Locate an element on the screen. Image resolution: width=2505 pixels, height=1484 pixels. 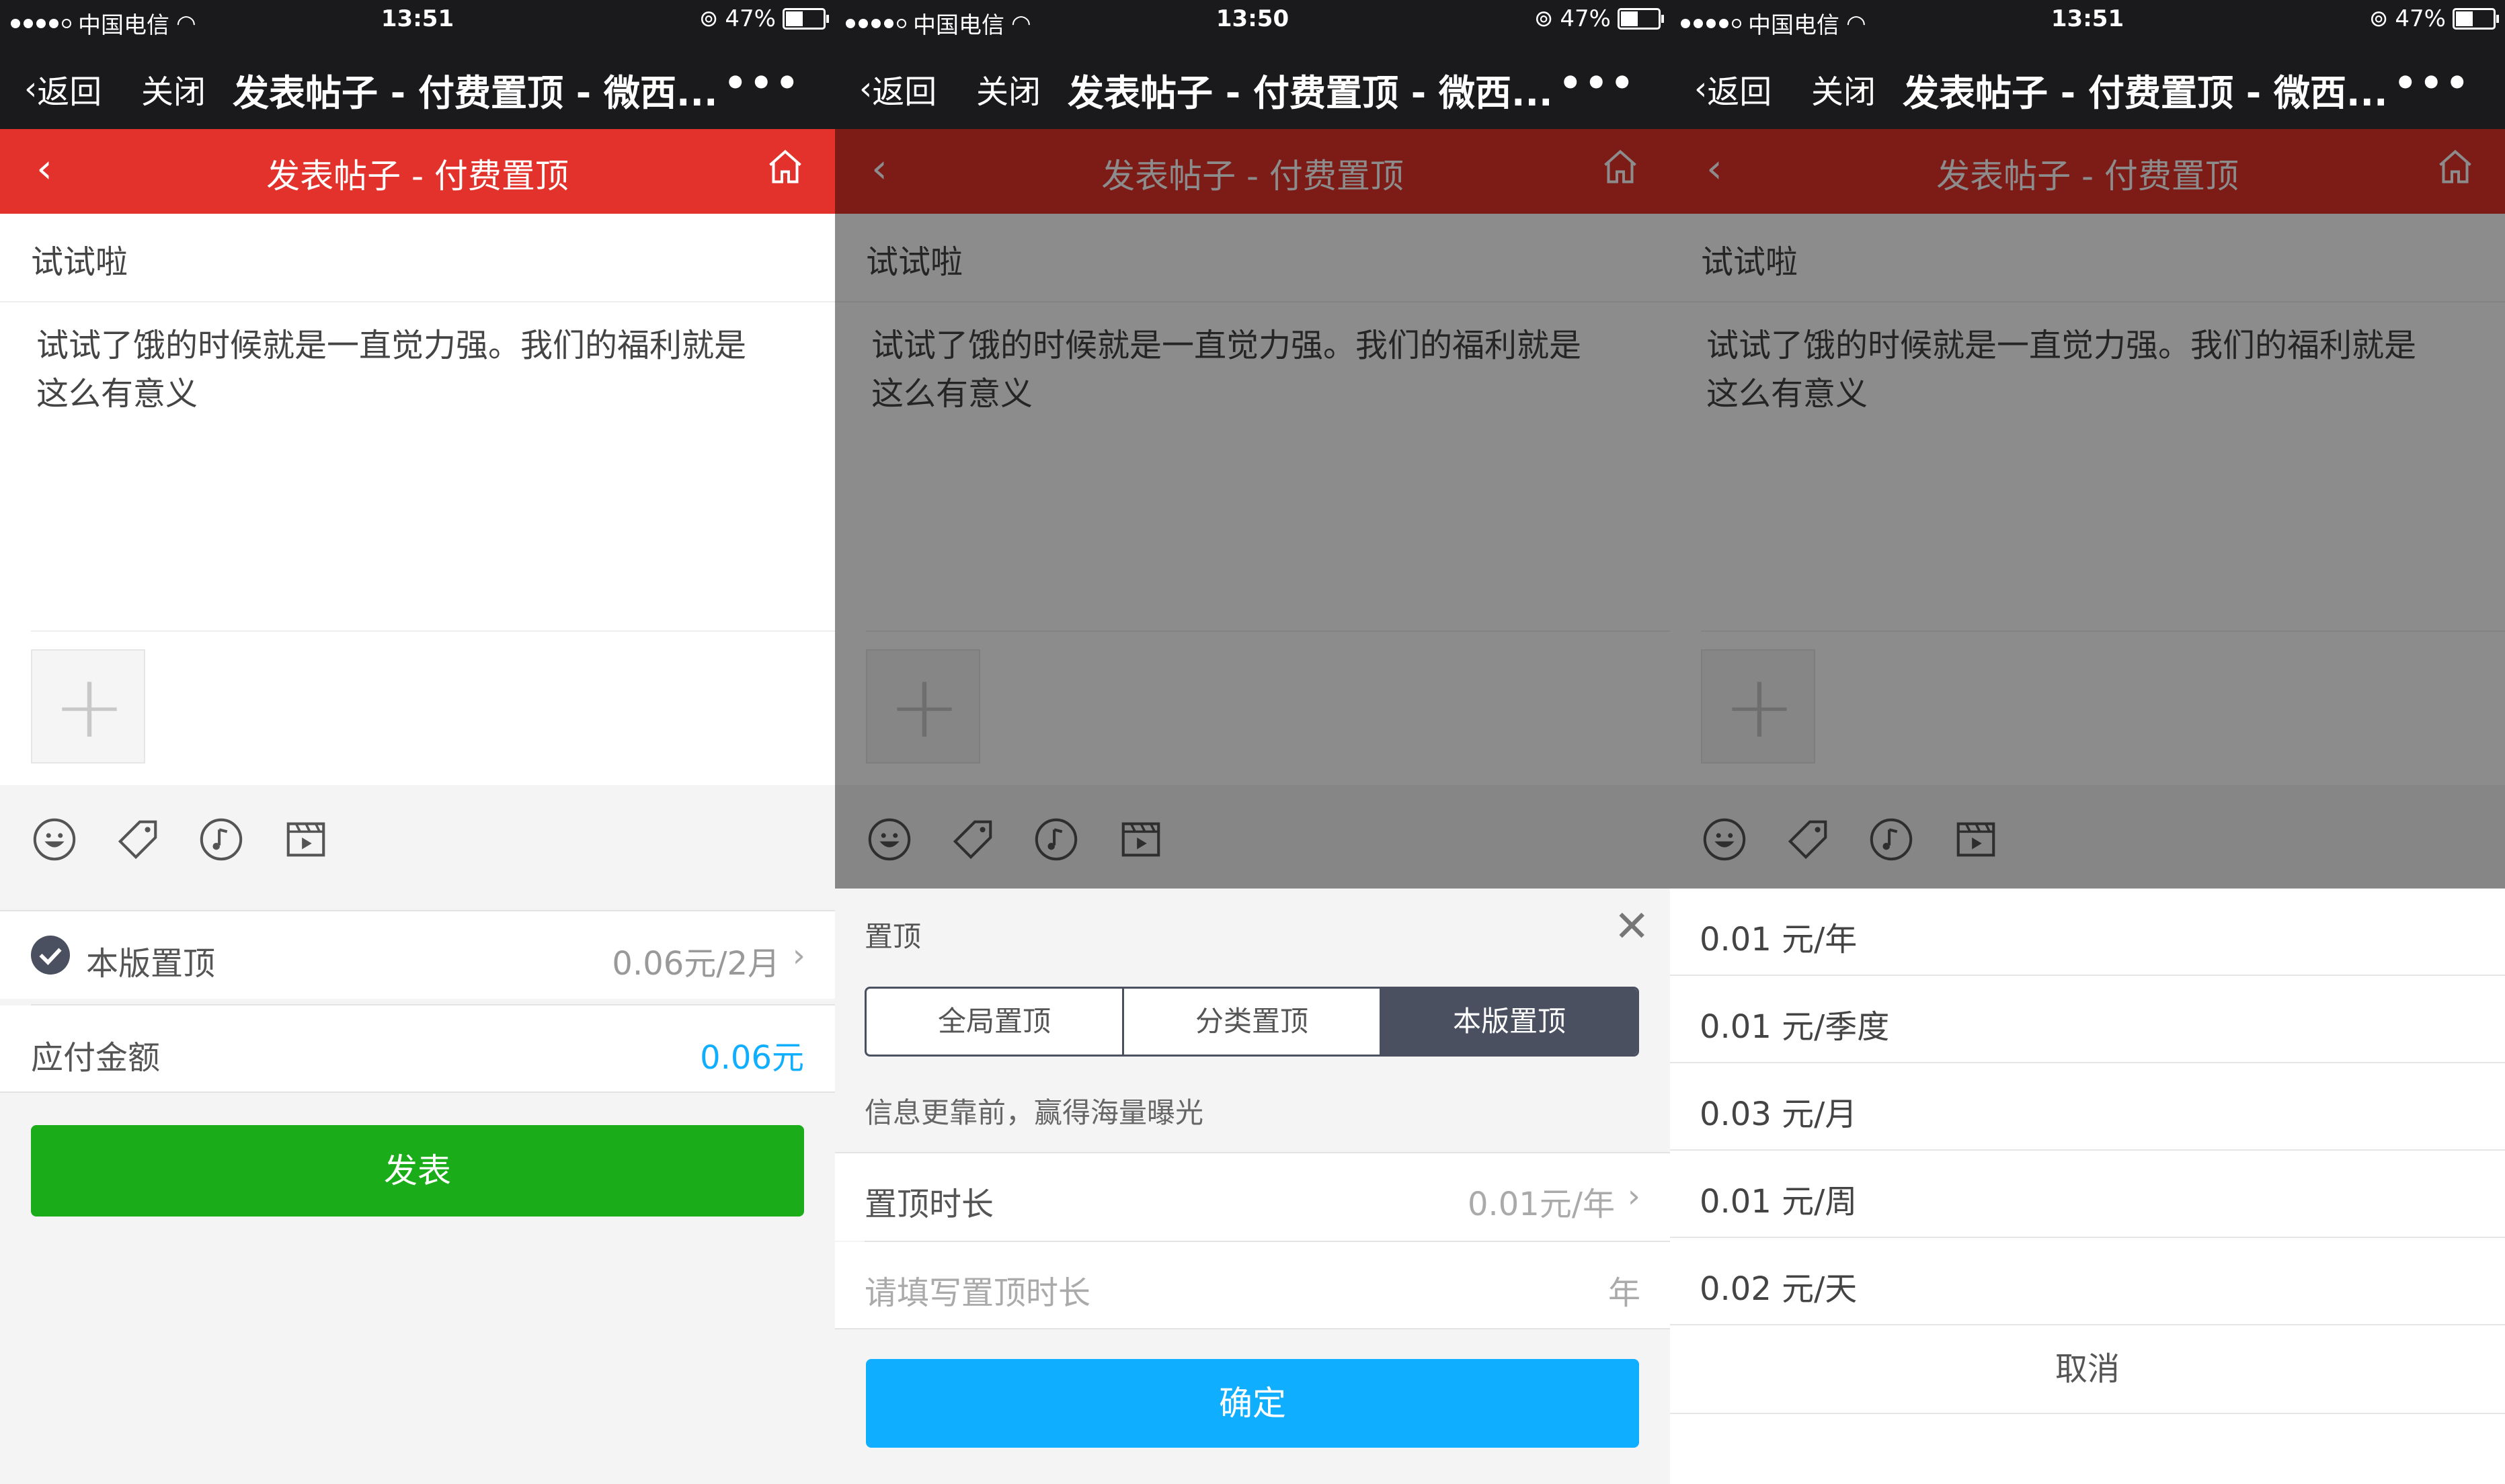
checkmark-icon is located at coordinates (50, 955).